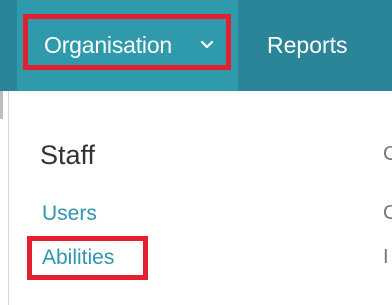 Image resolution: width=392 pixels, height=305 pixels. I want to click on gutter-mark, so click(1, 105).